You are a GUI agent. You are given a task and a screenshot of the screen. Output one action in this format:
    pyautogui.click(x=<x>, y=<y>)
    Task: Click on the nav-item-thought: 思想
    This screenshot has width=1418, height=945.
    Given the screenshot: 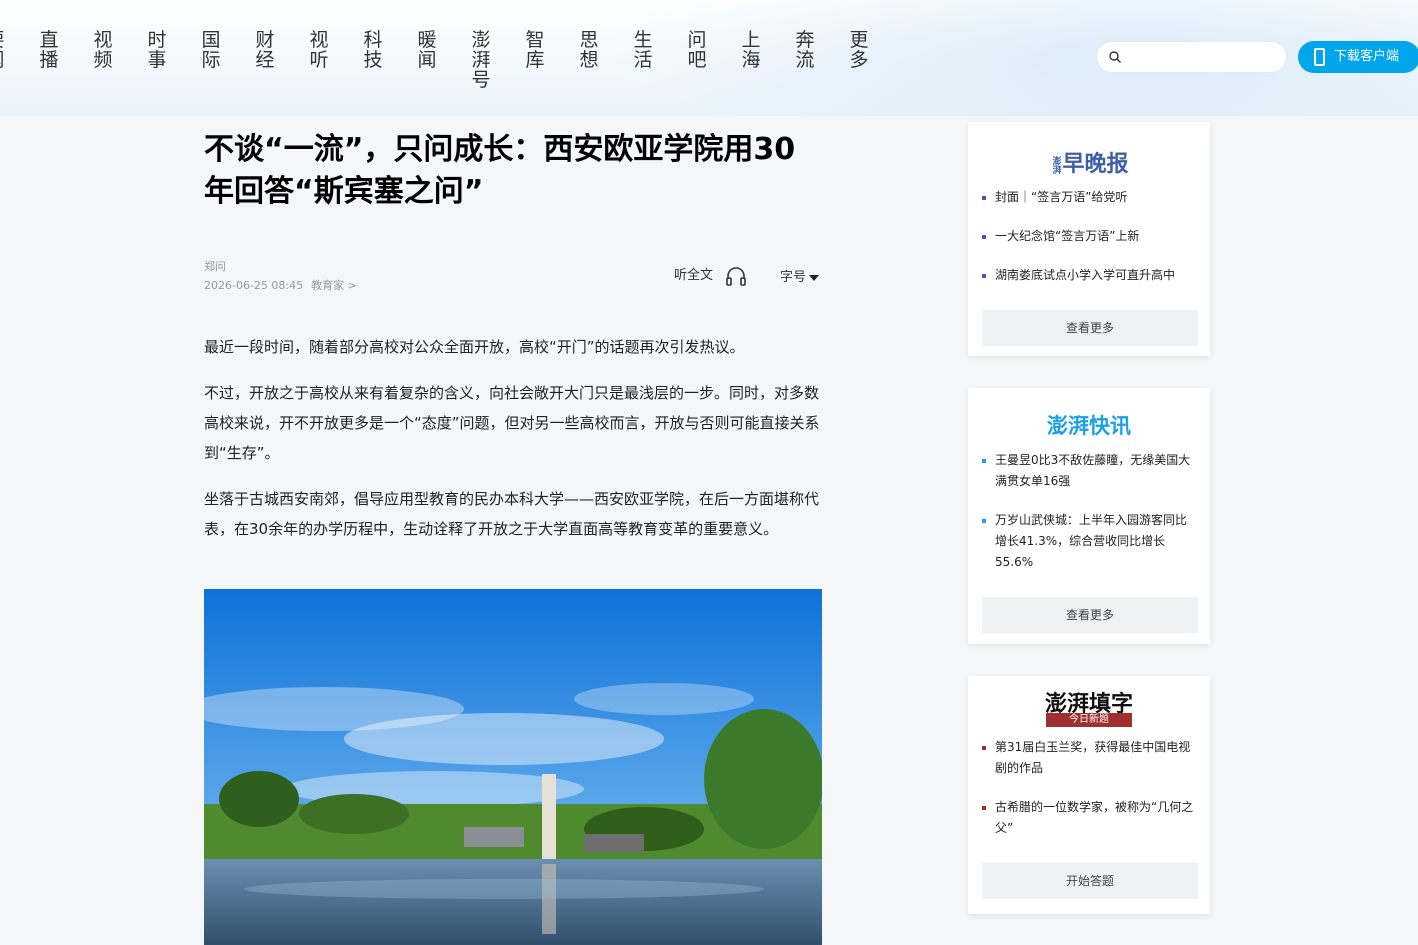 What is the action you would take?
    pyautogui.click(x=589, y=50)
    